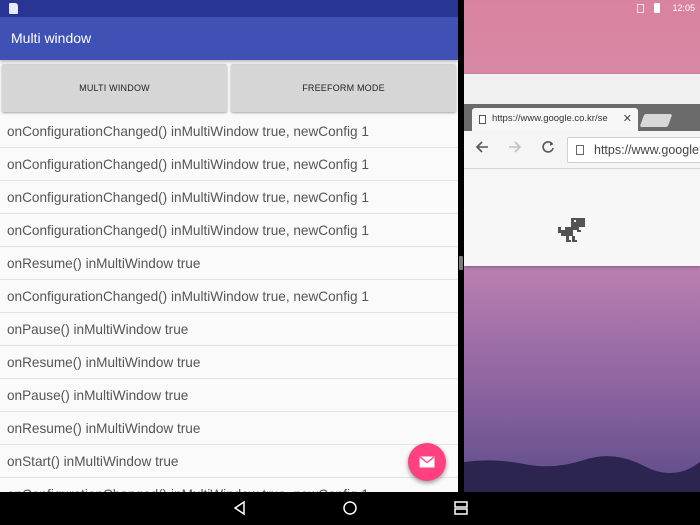 The height and width of the screenshot is (525, 700). What do you see at coordinates (229, 38) in the screenshot?
I see `app-bar: Multi window` at bounding box center [229, 38].